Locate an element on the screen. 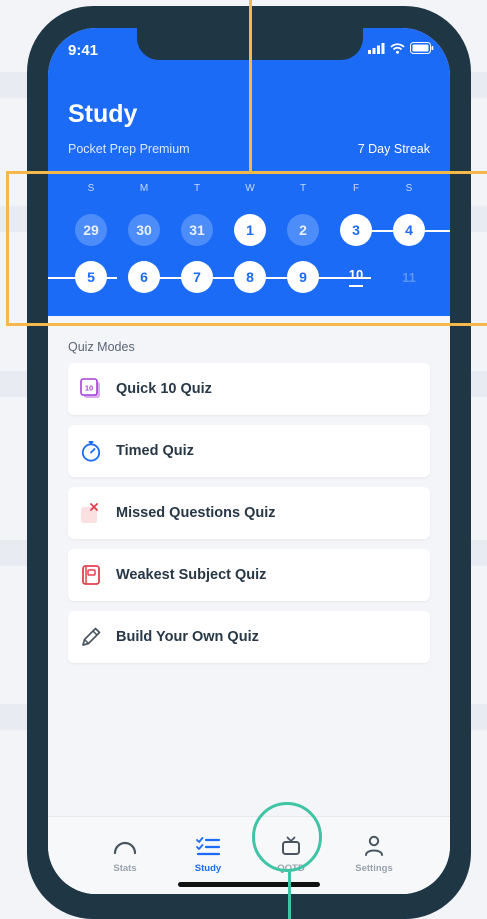  streak-label: 7 Day Streak is located at coordinates (393, 149).